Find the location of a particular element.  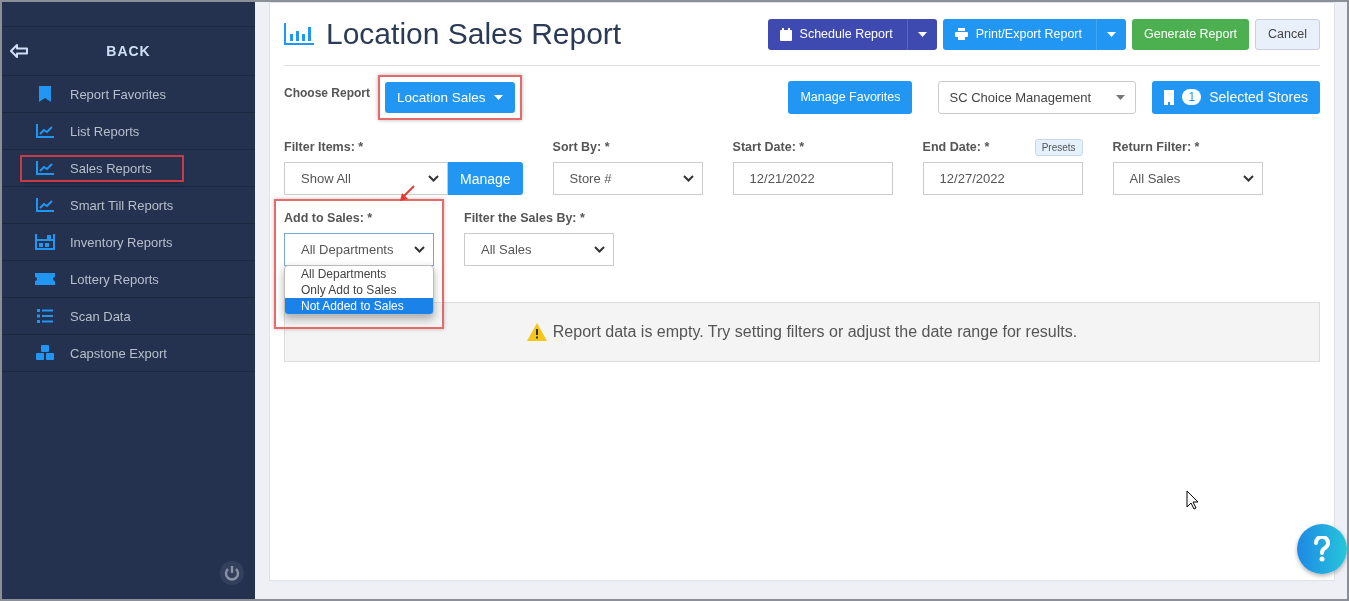

select-field: Show All is located at coordinates (366, 178).